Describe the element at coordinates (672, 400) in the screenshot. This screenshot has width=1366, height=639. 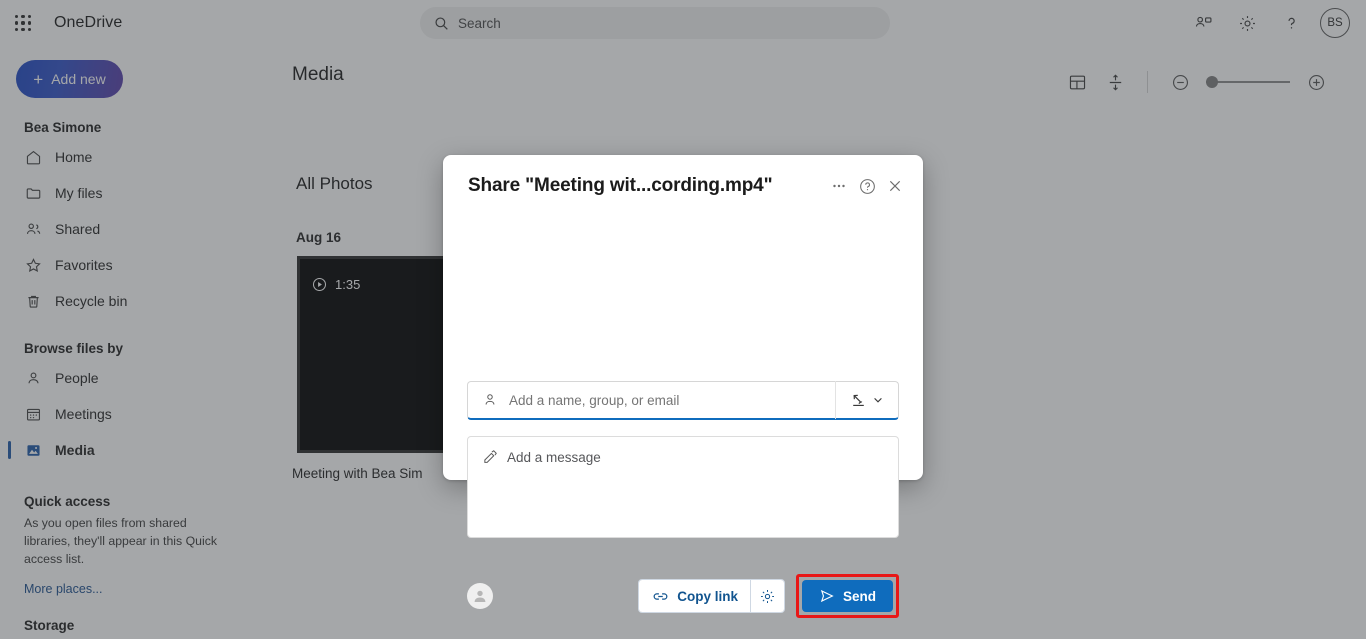
I see `recipients-input` at that location.